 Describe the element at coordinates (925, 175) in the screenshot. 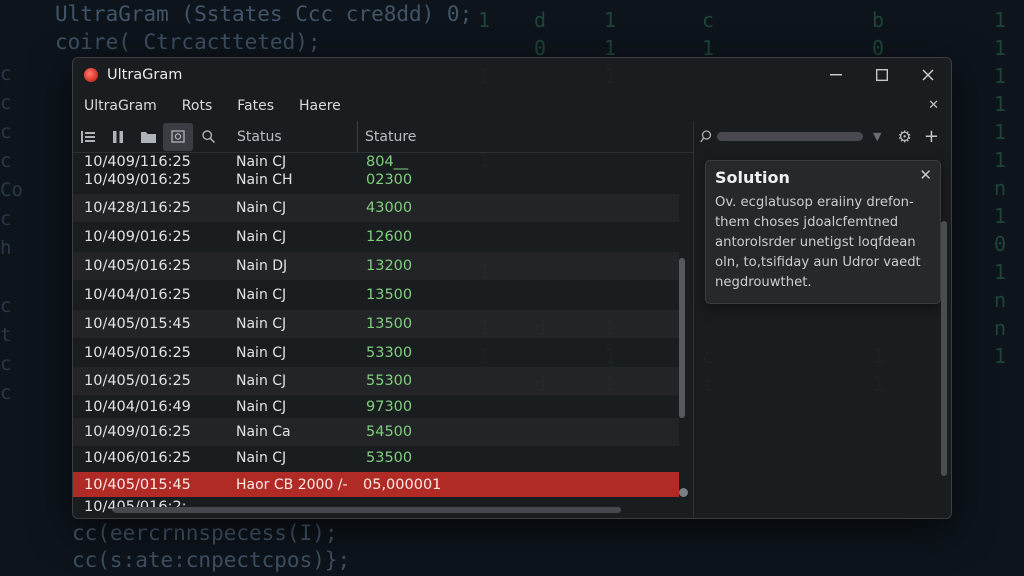

I see `solution-close-button: ✕` at that location.